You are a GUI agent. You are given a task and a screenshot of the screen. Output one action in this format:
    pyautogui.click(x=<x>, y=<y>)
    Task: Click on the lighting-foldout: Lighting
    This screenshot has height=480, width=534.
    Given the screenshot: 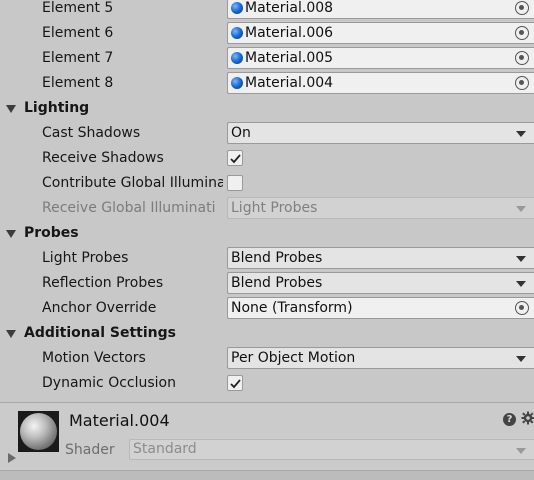 What is the action you would take?
    pyautogui.click(x=267, y=108)
    